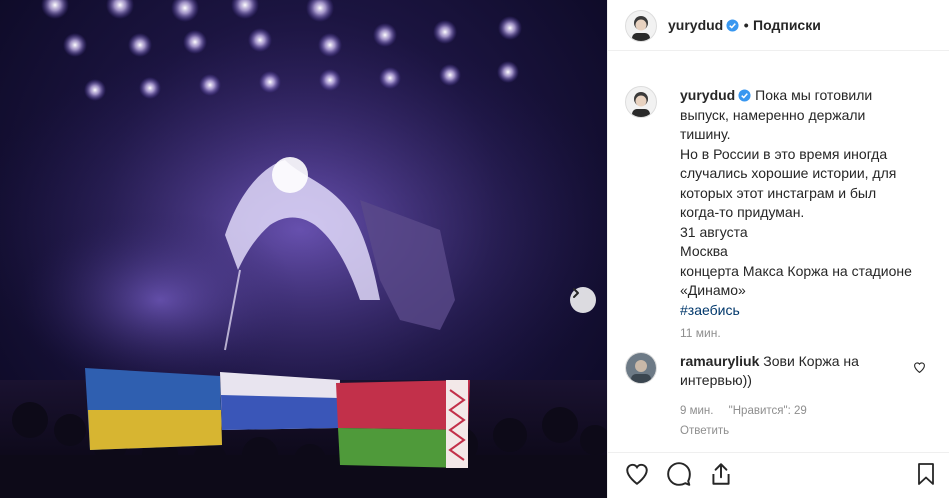 This screenshot has height=499, width=949. Describe the element at coordinates (576, 293) in the screenshot. I see `chevron-right-icon` at that location.